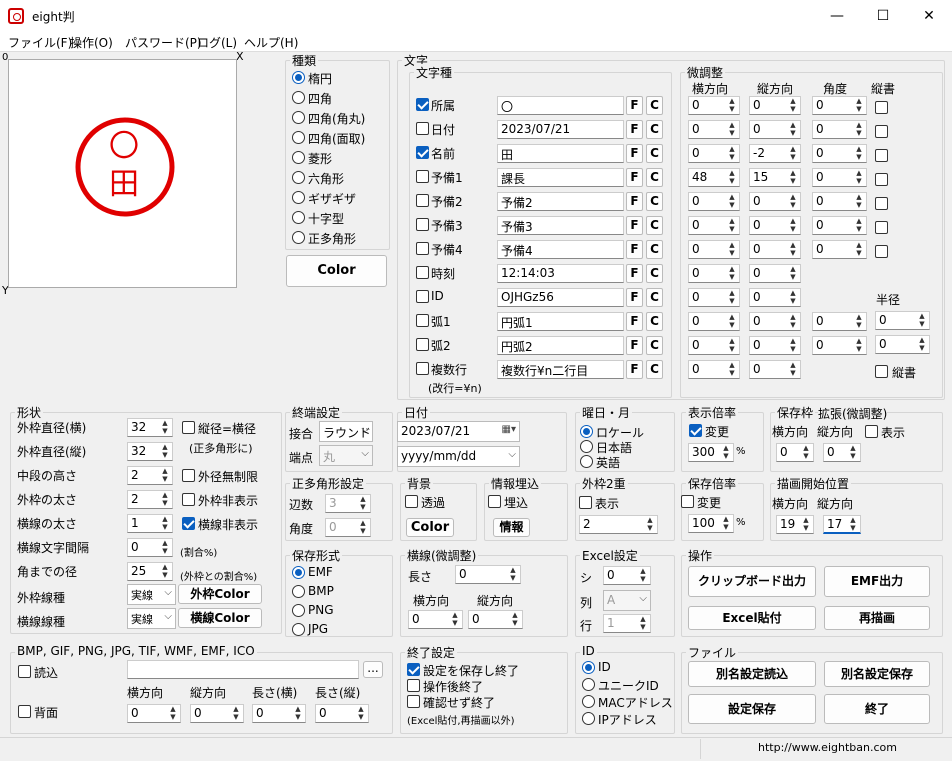 This screenshot has height=761, width=952. I want to click on clipboard-output-button: クリップボード出力, so click(752, 581).